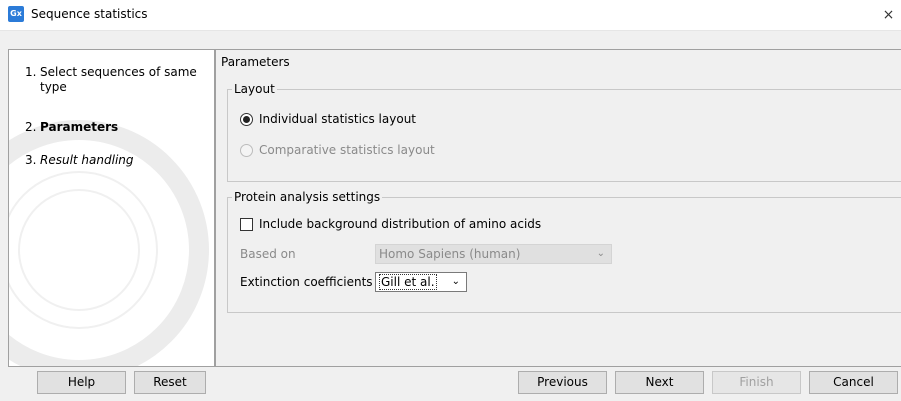 The height and width of the screenshot is (401, 901). Describe the element at coordinates (408, 282) in the screenshot. I see `extinction-coefficients-value: Gill et al.` at that location.